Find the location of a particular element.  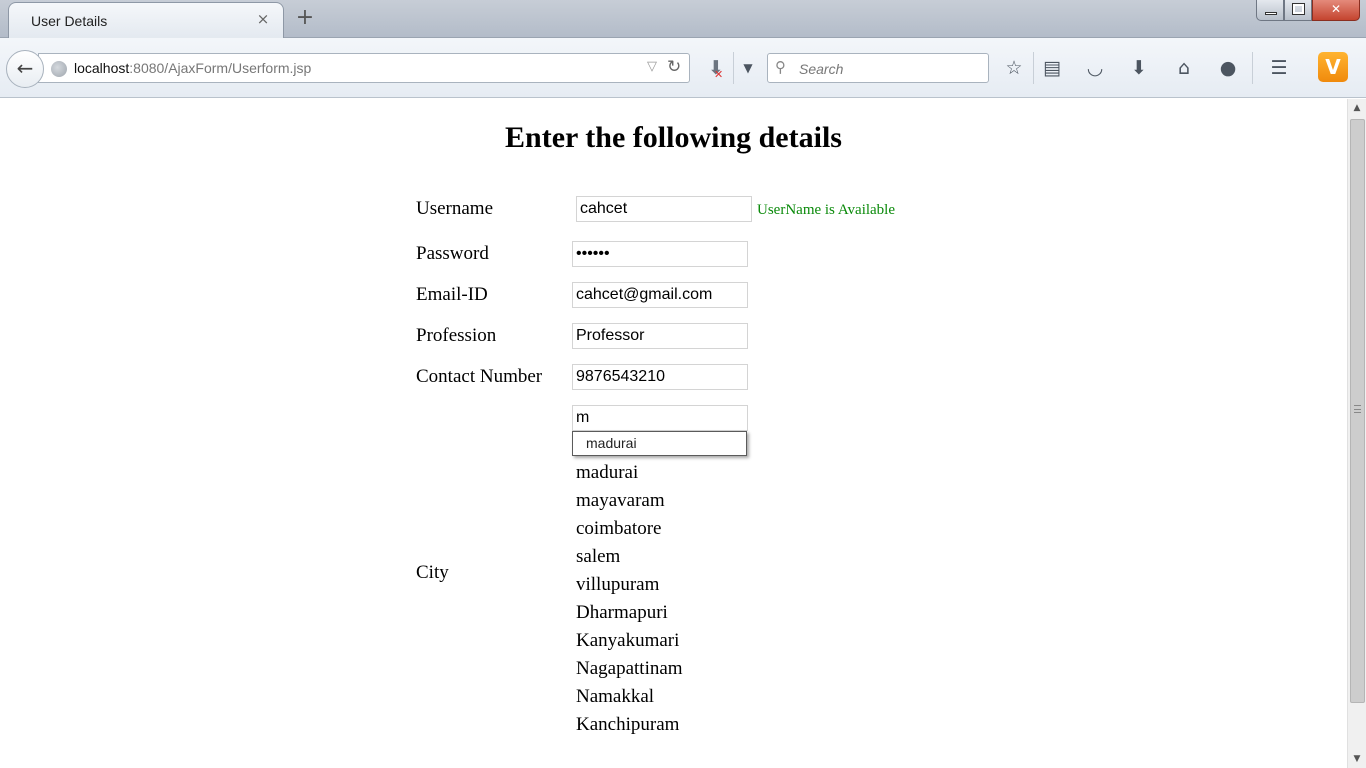

city-list-item: coimbatore is located at coordinates (629, 532).